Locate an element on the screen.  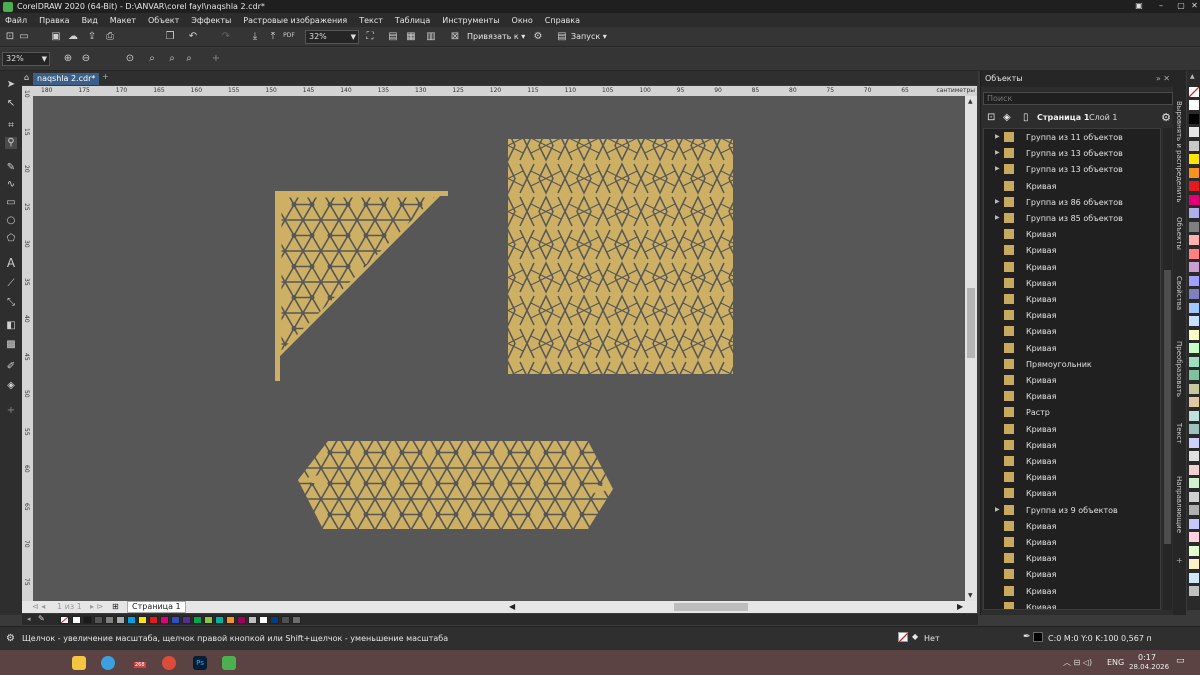
tray-icons: ︿ ⊟ ◁) is located at coordinates (1077, 662).